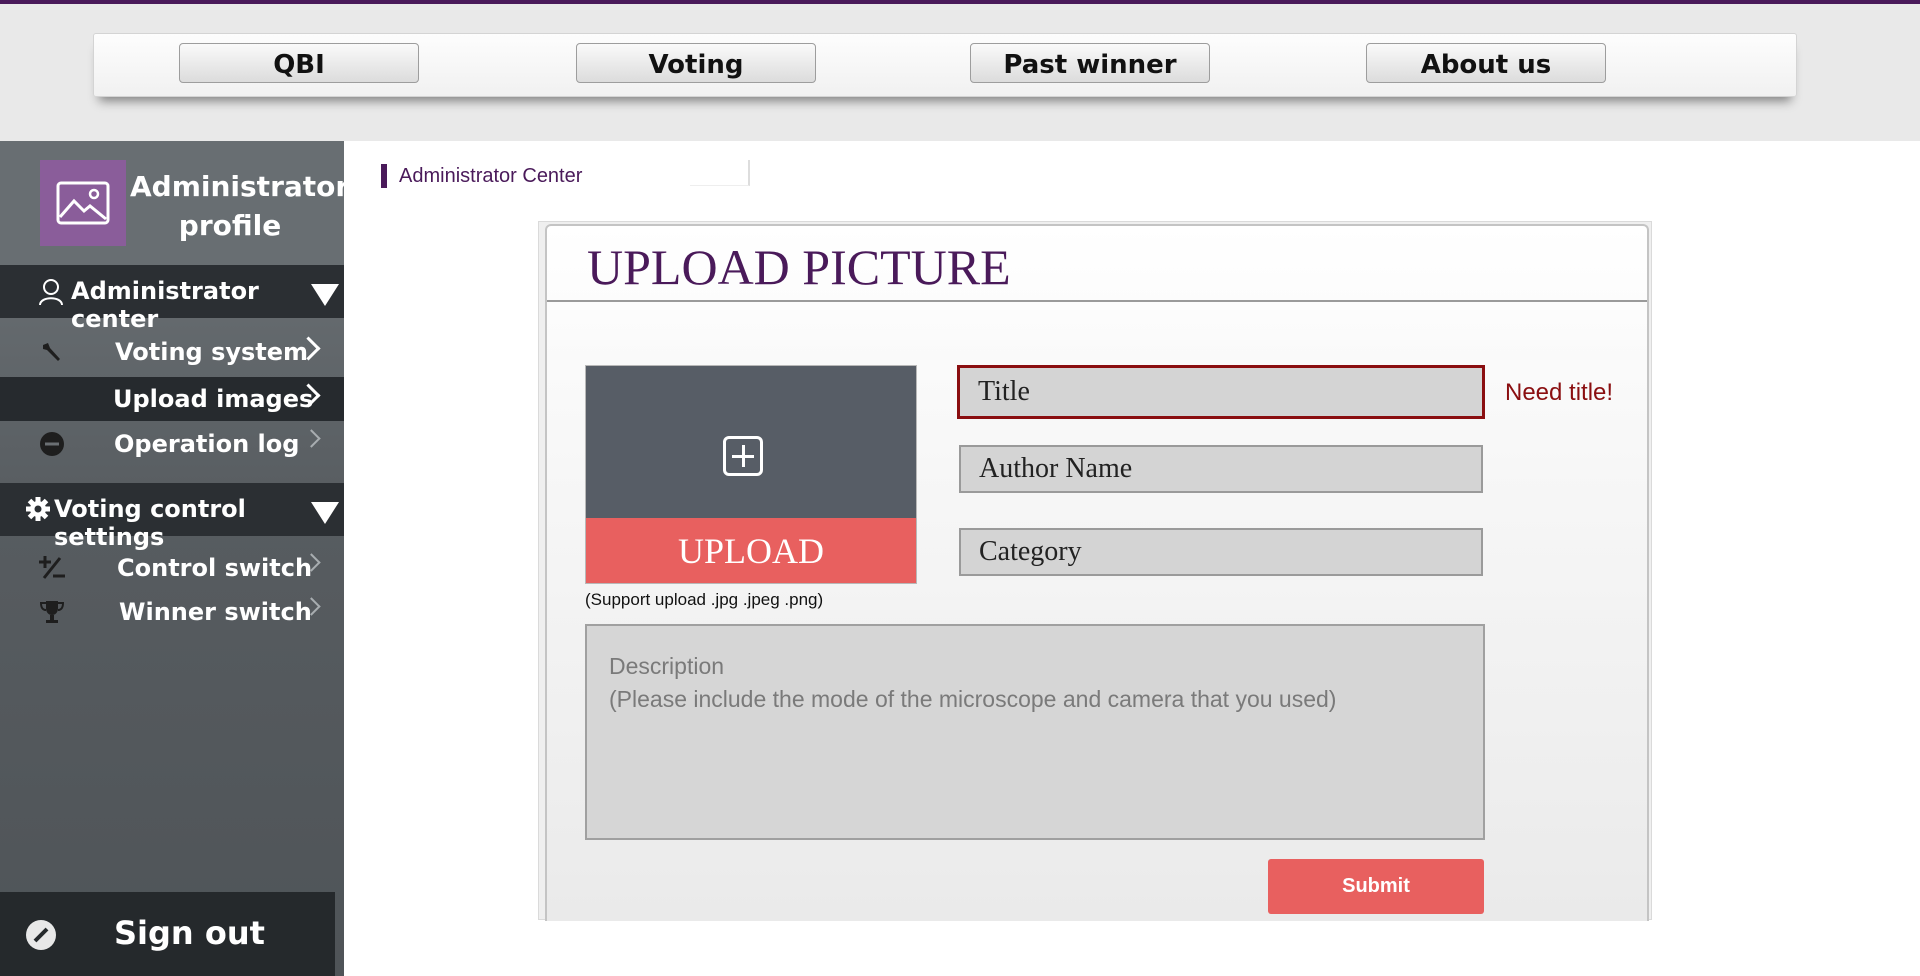 This screenshot has height=976, width=1920. I want to click on sidebar-item-label: Operation log, so click(207, 444).